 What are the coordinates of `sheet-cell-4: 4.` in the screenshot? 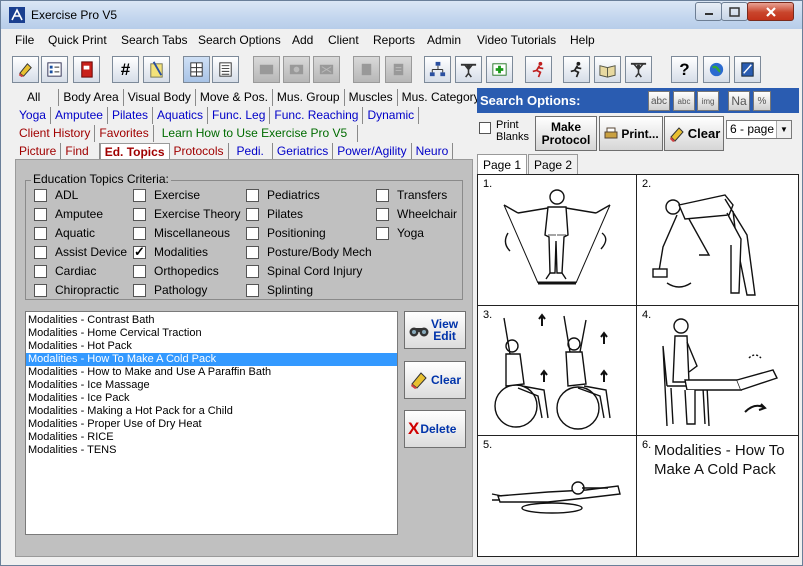 It's located at (718, 371).